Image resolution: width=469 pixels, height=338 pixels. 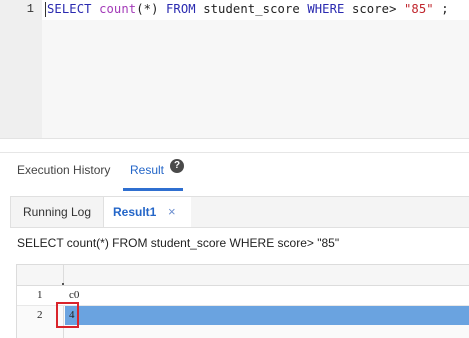 What do you see at coordinates (326, 9) in the screenshot?
I see `kw-where: WHERE` at bounding box center [326, 9].